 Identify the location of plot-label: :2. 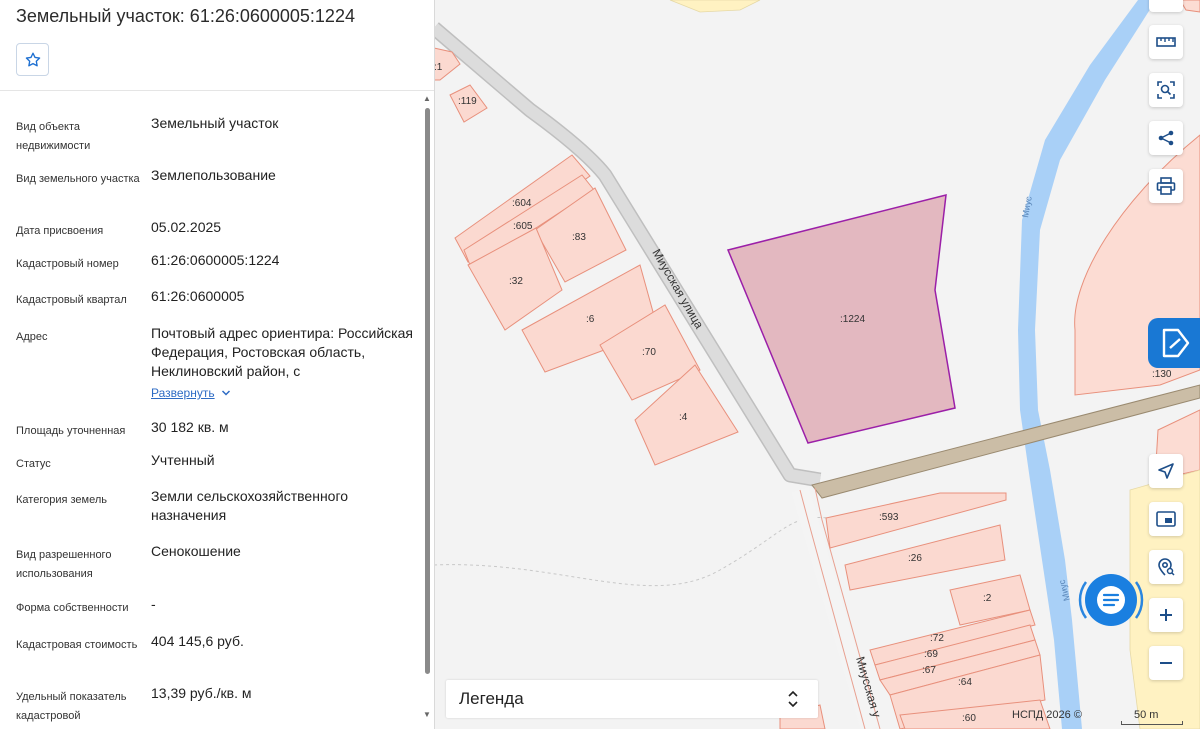
(987, 598).